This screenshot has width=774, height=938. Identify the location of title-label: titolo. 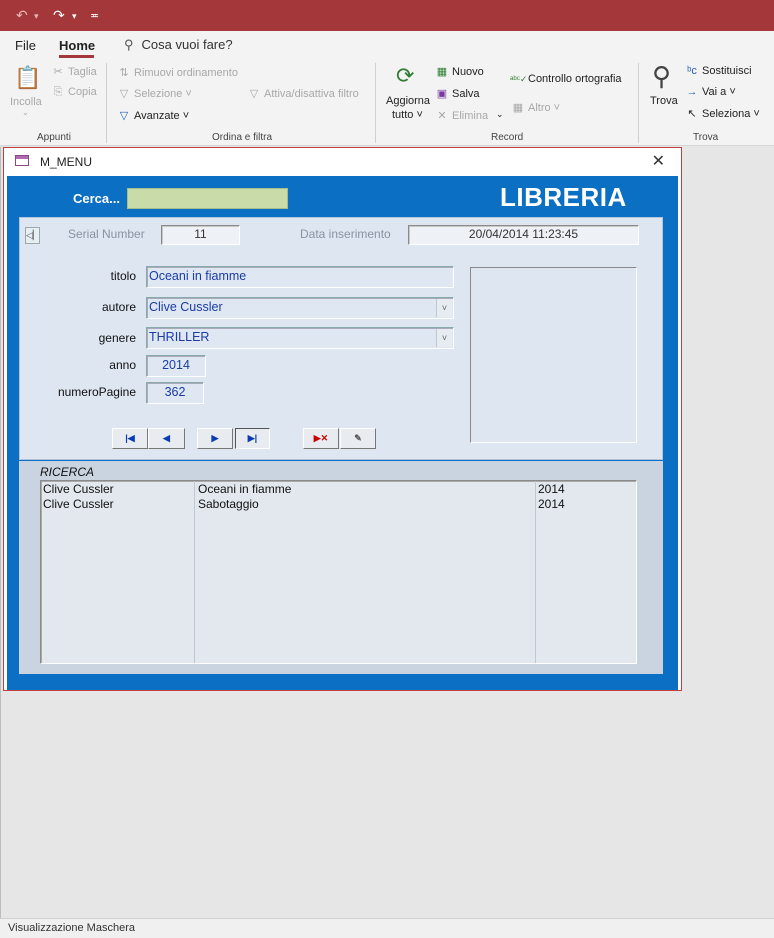
(123, 276).